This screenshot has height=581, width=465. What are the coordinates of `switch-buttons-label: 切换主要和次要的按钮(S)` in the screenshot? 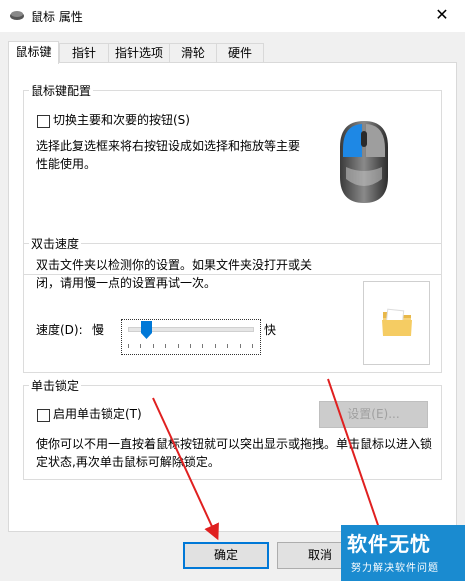 It's located at (121, 119).